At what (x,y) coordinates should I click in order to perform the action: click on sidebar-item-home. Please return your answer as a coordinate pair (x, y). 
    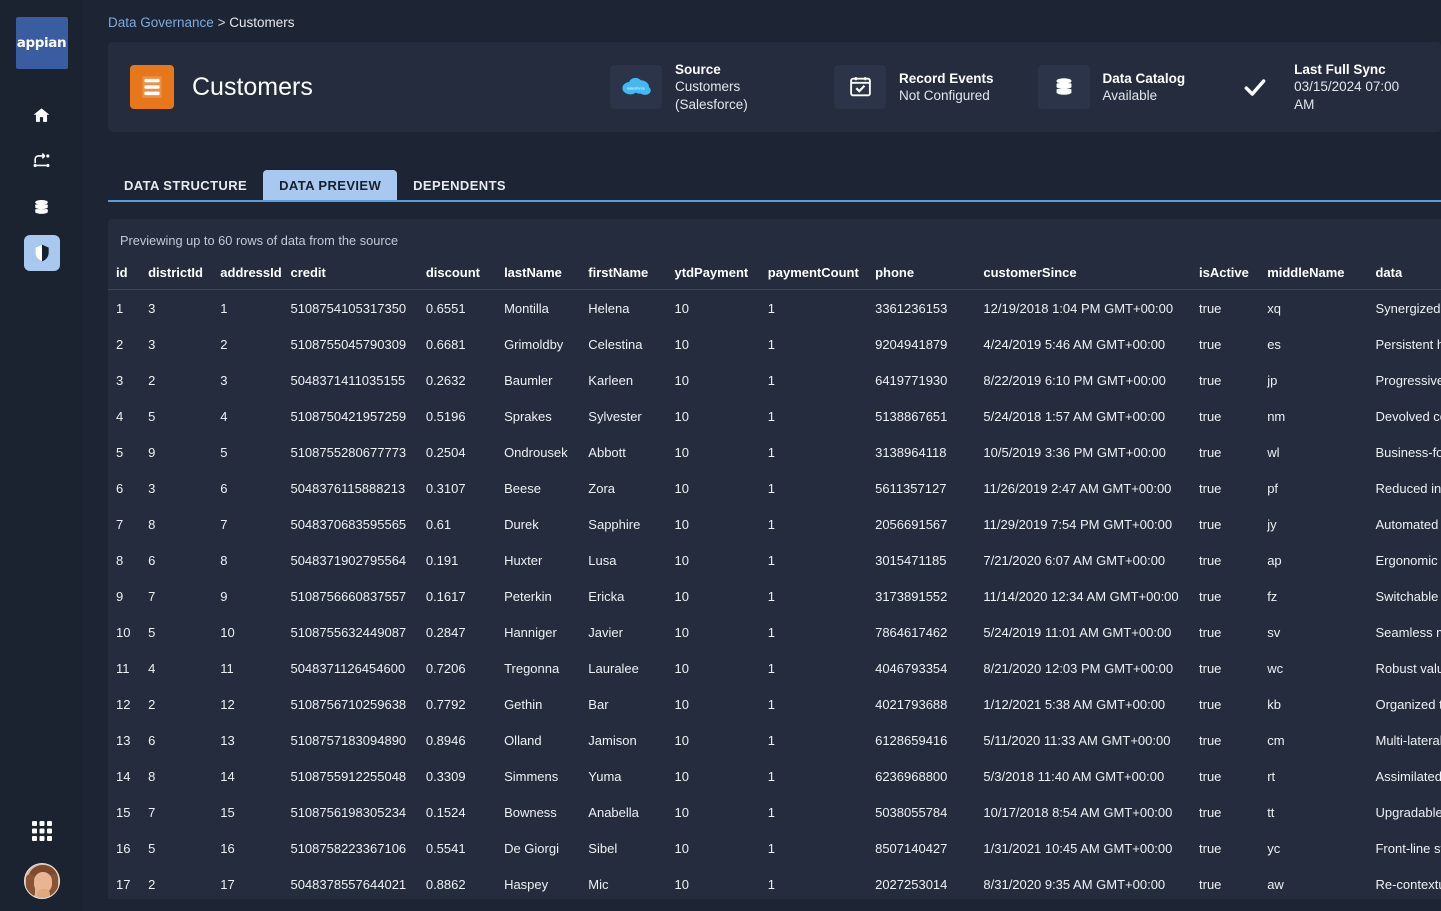
    Looking at the image, I should click on (42, 115).